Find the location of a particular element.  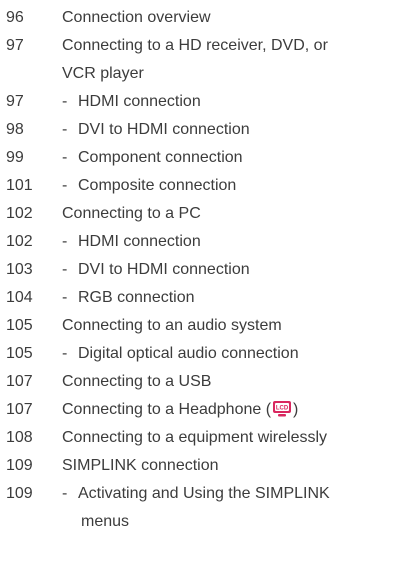

toc-subtitle-text: Component connection is located at coordinates (160, 157).